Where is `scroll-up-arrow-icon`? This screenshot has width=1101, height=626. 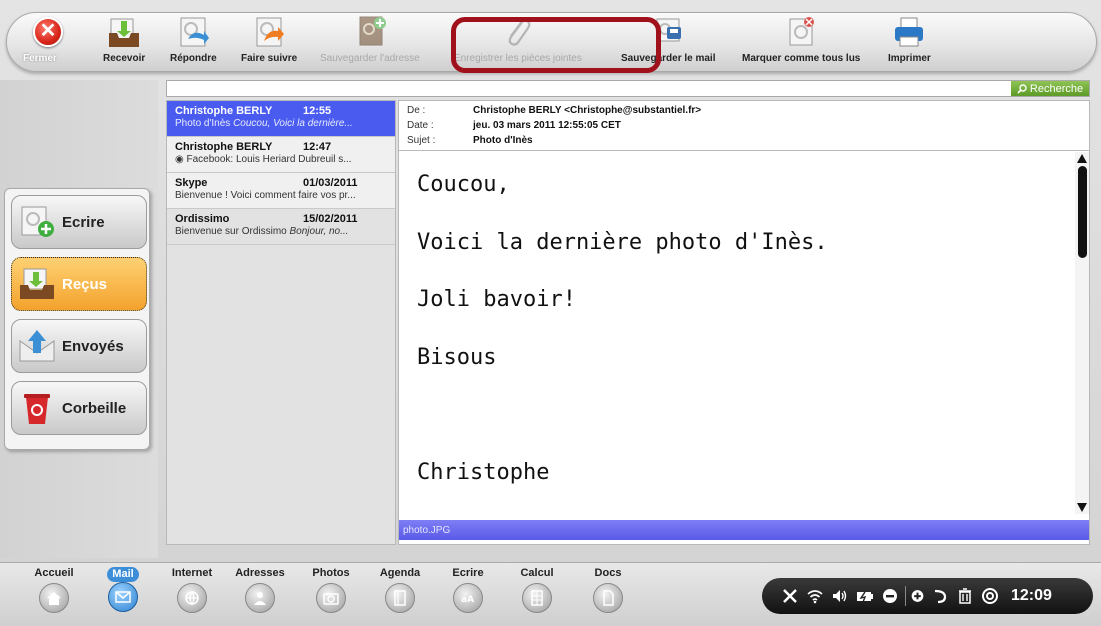
scroll-up-arrow-icon is located at coordinates (1082, 158).